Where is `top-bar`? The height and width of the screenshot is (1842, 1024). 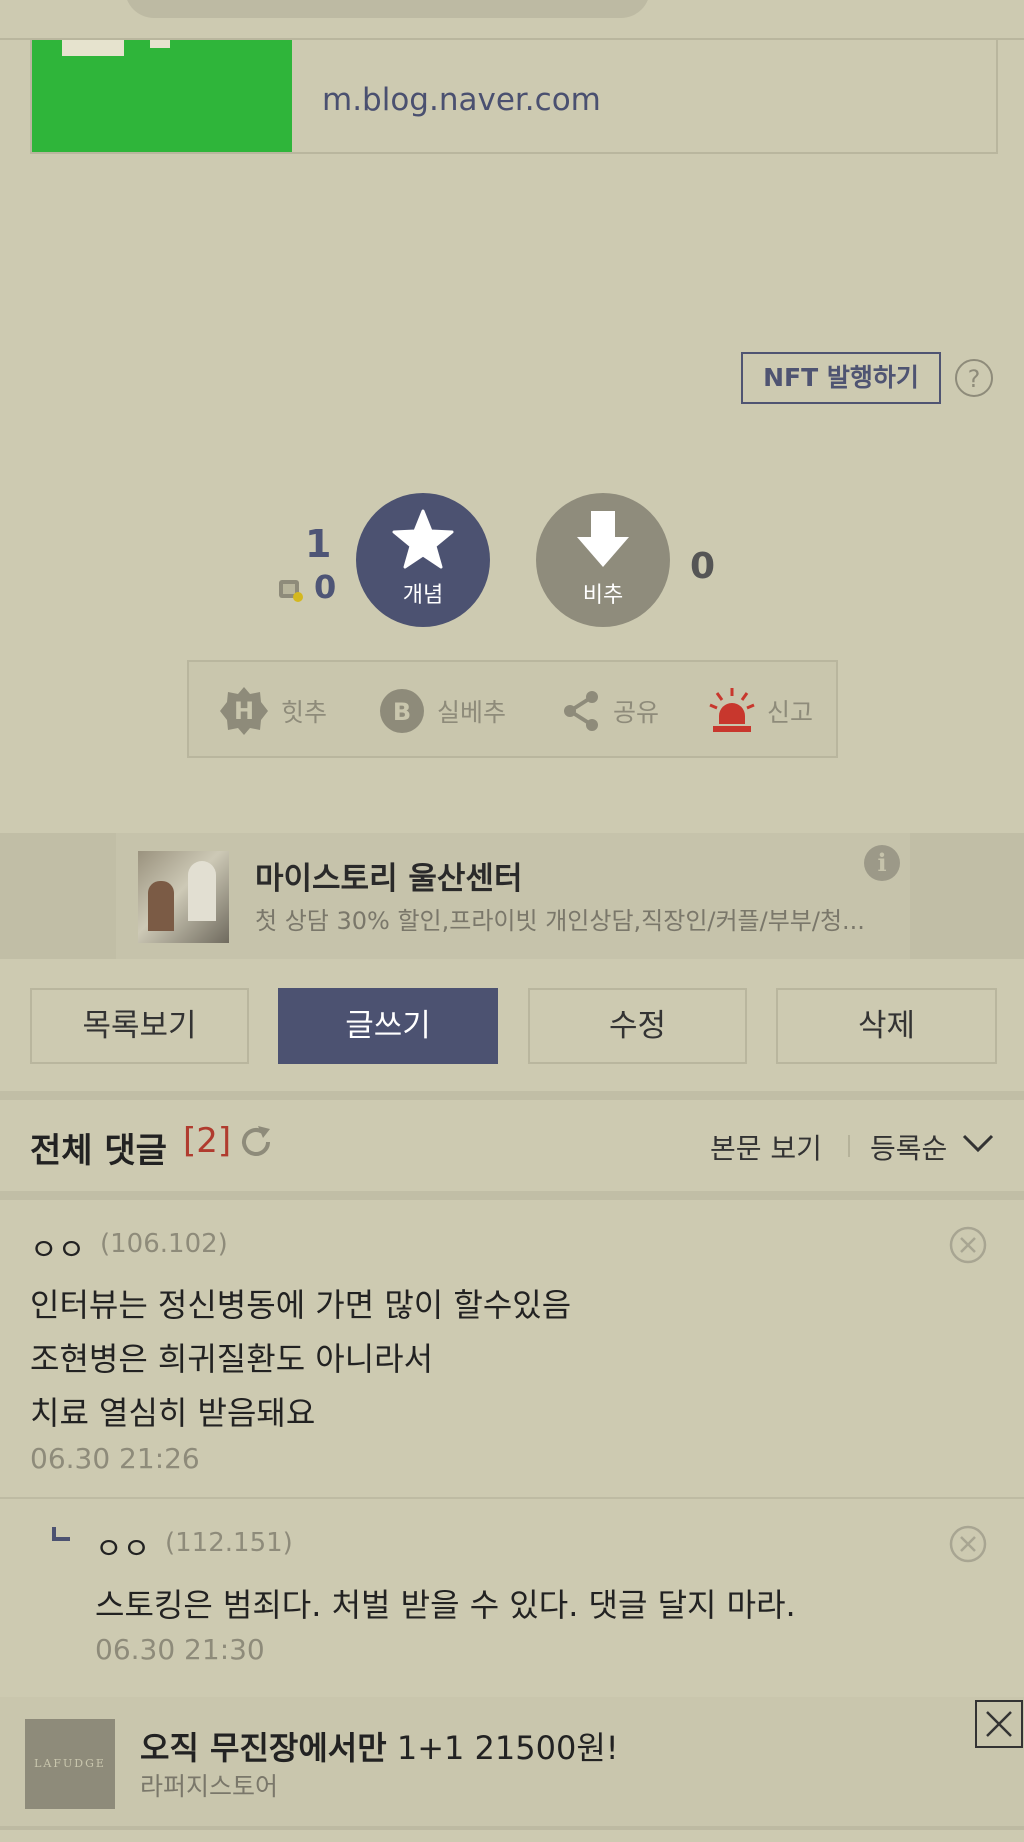
top-bar is located at coordinates (512, 20).